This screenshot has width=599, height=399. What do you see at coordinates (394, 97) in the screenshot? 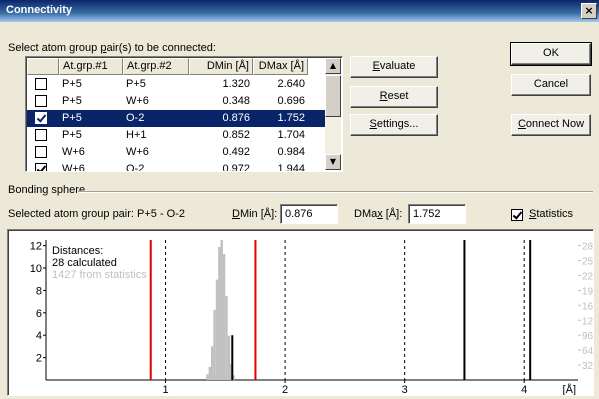
I see `reset-button: Reset` at bounding box center [394, 97].